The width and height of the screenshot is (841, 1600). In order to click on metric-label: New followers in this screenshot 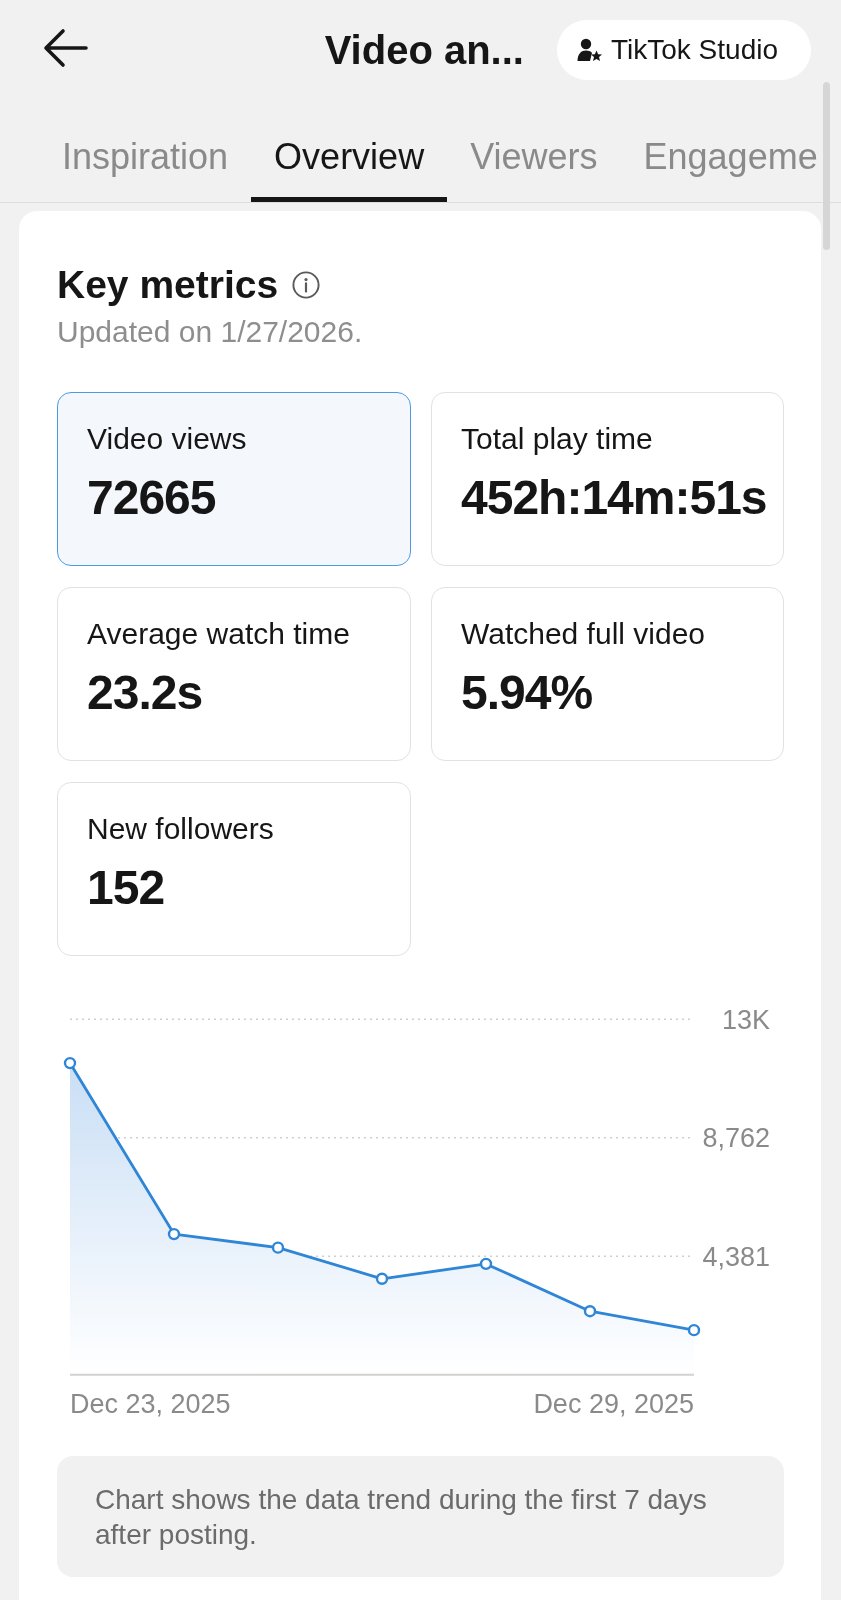, I will do `click(181, 829)`.